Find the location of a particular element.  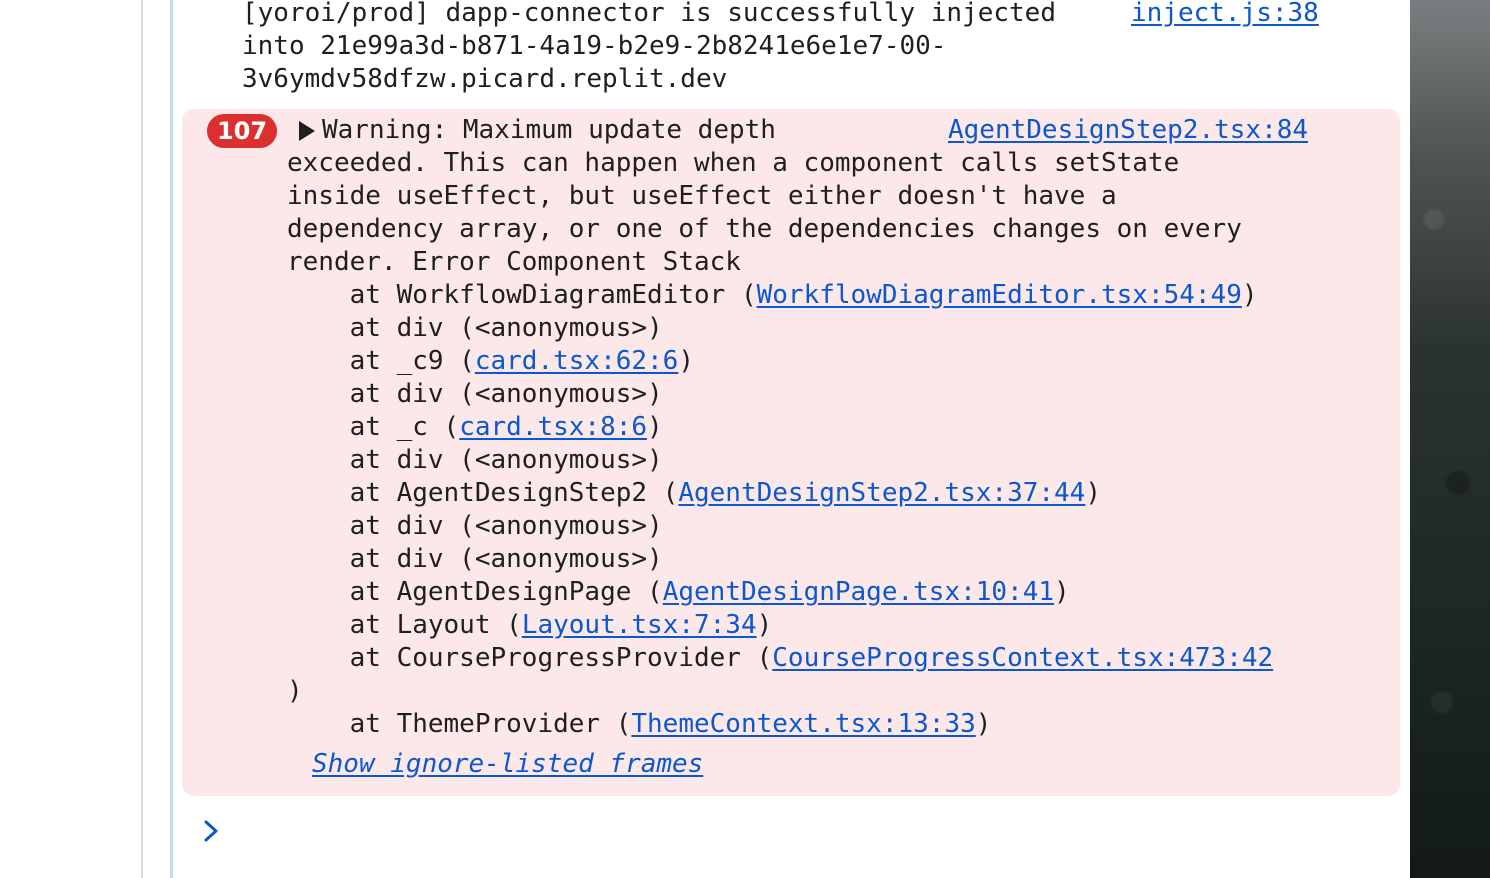

stack-frame: ) is located at coordinates (295, 691).